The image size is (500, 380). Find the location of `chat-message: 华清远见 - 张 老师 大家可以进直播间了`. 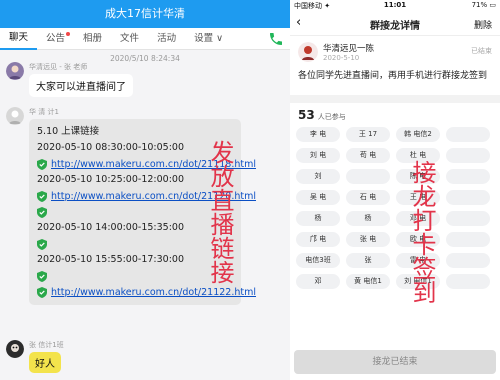

chat-message: 华清远见 - 张 老师 大家可以进直播间了 is located at coordinates (69, 79).